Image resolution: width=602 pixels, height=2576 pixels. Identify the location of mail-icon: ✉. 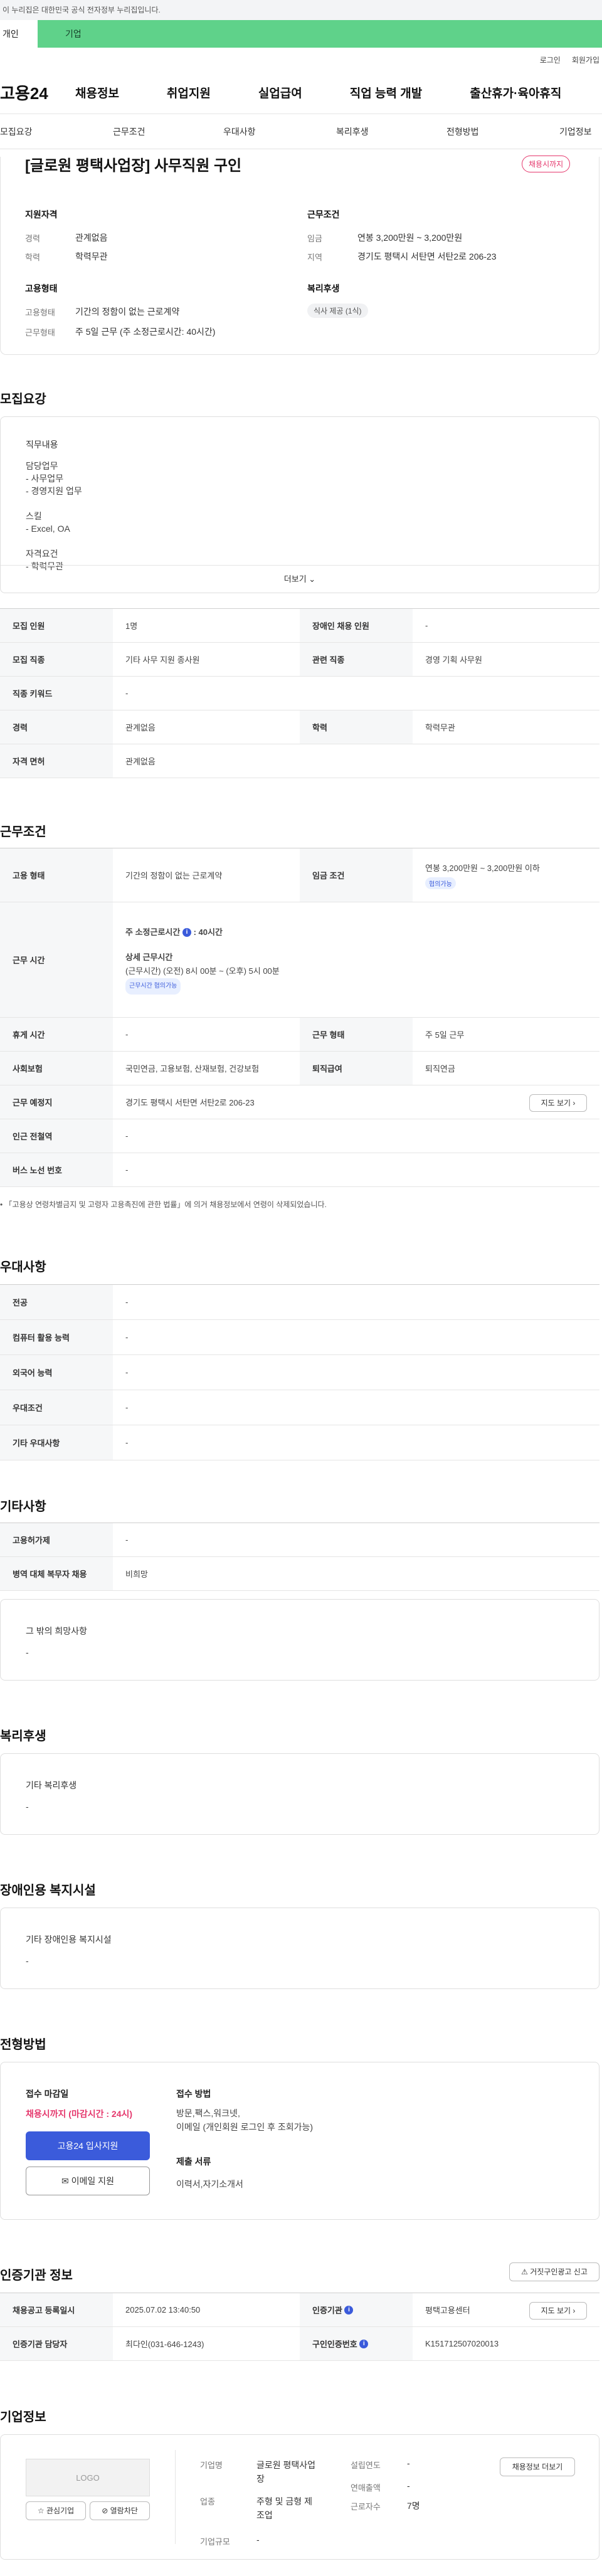
(65, 2181).